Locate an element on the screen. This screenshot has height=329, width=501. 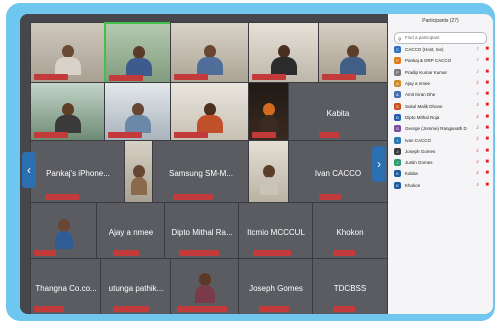
name-tile: TDCBSS is located at coordinates (350, 286).